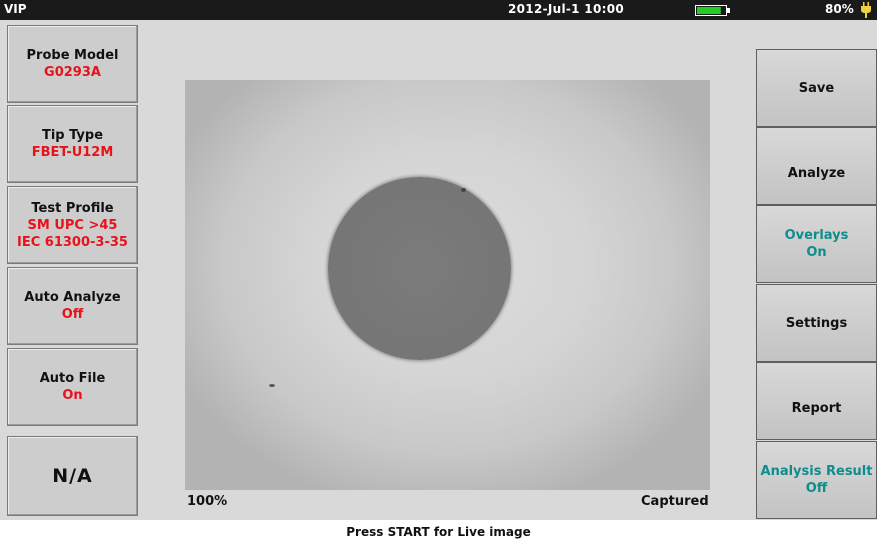  Describe the element at coordinates (72, 306) in the screenshot. I see `auto-analyze-button: Auto Analyze Off` at that location.